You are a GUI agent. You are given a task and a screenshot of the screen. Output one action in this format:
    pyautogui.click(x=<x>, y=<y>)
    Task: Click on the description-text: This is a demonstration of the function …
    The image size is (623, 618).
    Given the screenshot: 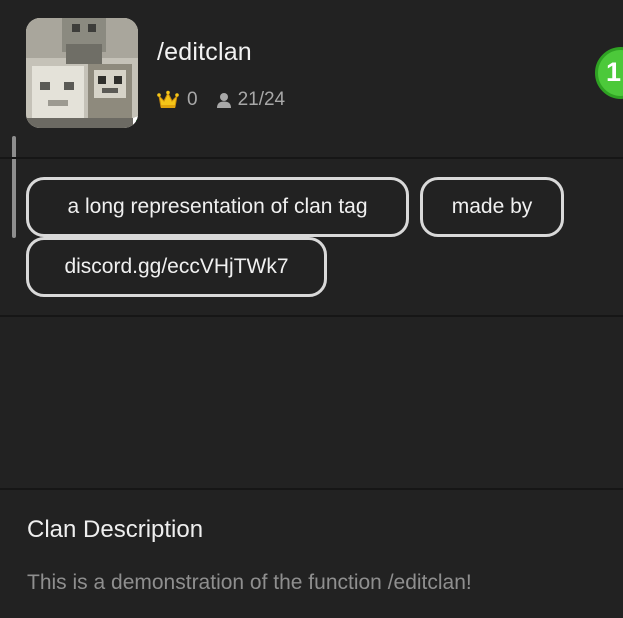 What is the action you would take?
    pyautogui.click(x=249, y=582)
    